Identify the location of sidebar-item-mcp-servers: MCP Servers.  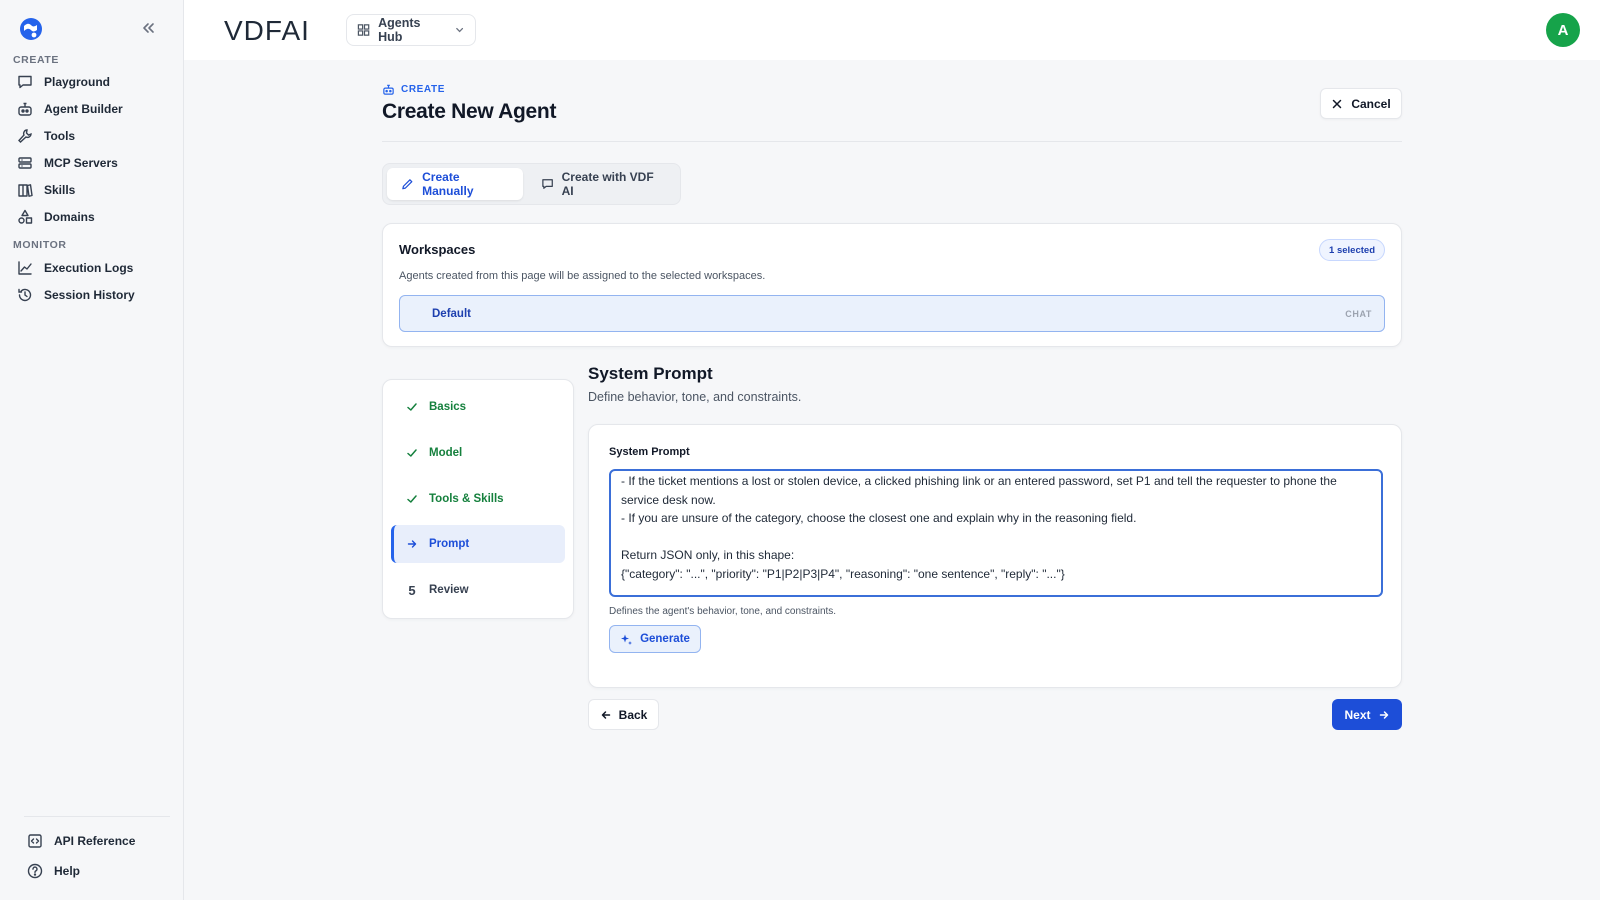
(96, 163).